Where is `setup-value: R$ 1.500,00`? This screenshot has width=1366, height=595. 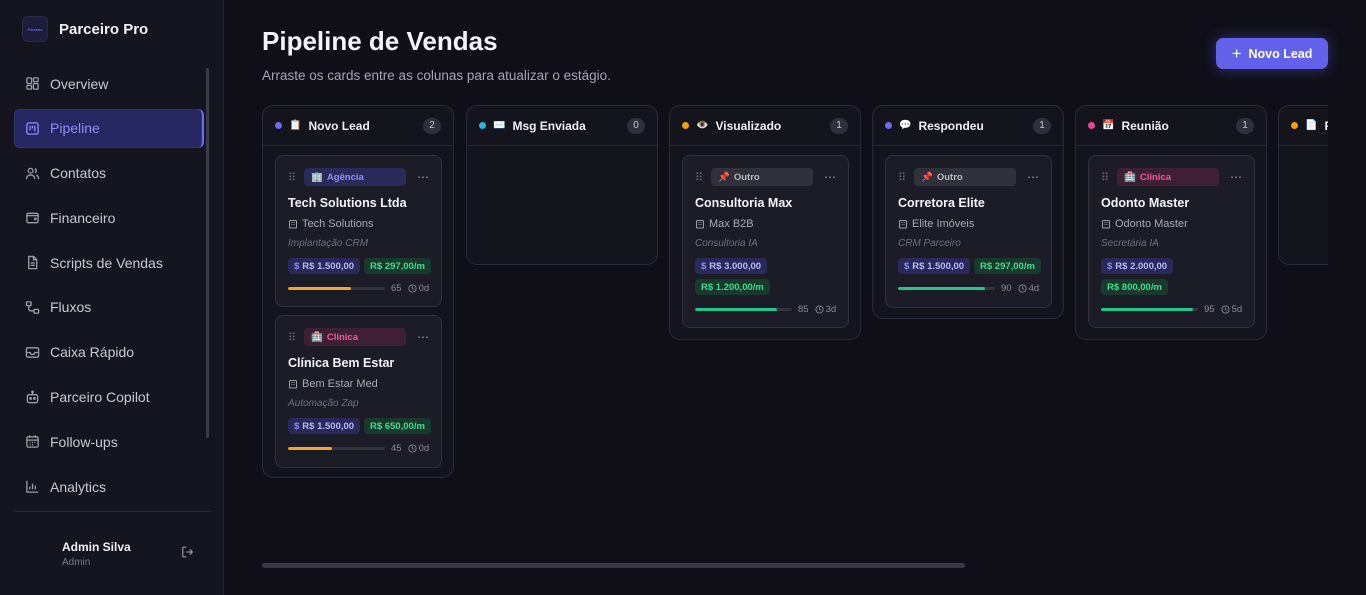 setup-value: R$ 1.500,00 is located at coordinates (328, 266).